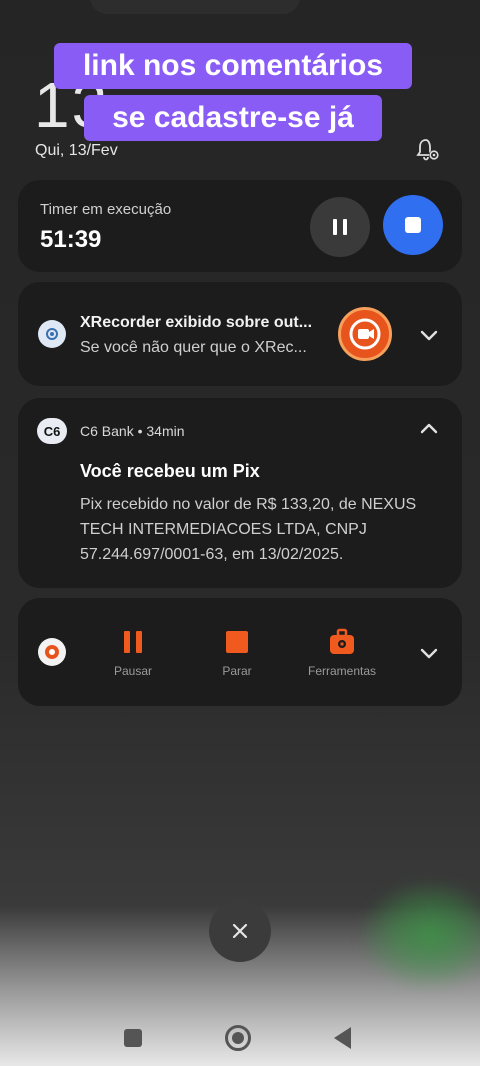 The height and width of the screenshot is (1066, 480). I want to click on xrecorder-app-icon, so click(52, 652).